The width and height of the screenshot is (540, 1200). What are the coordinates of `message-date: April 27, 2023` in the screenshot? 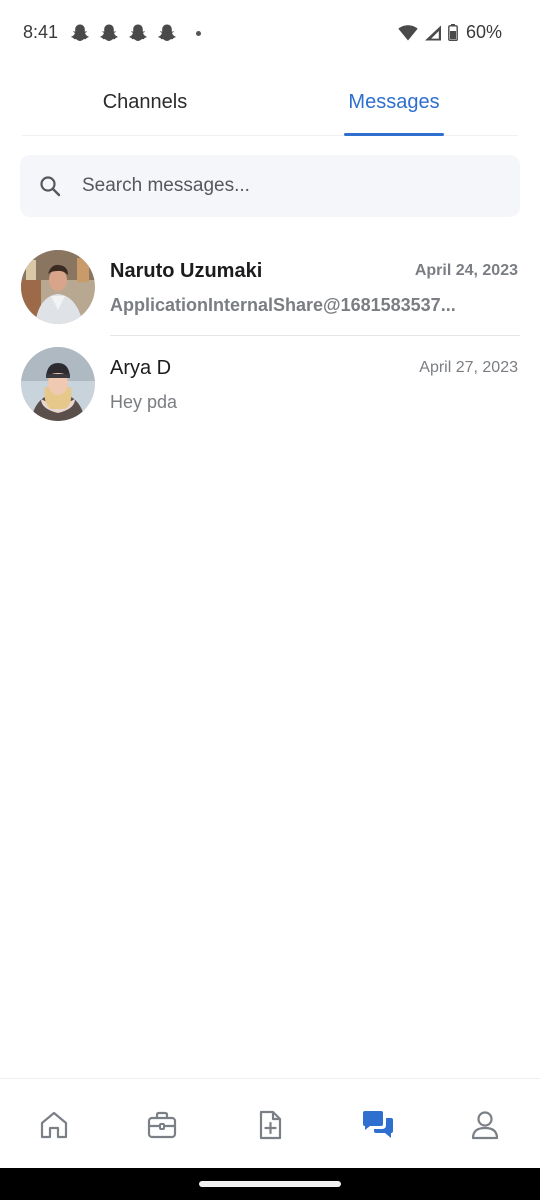 It's located at (468, 367).